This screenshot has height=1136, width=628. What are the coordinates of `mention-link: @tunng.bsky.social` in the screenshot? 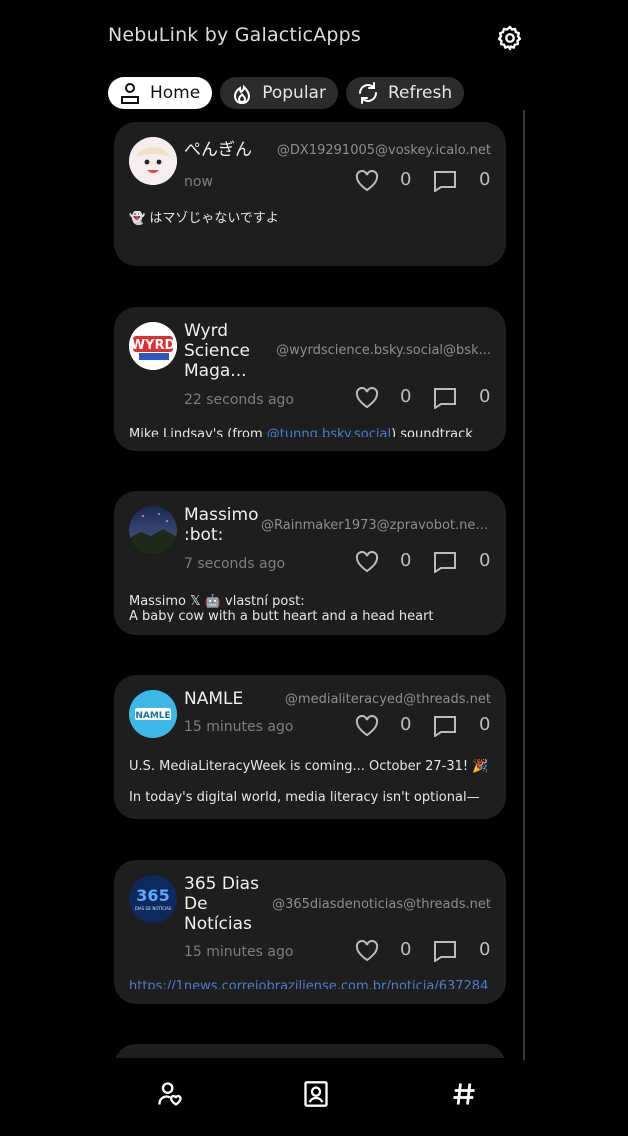 It's located at (329, 432).